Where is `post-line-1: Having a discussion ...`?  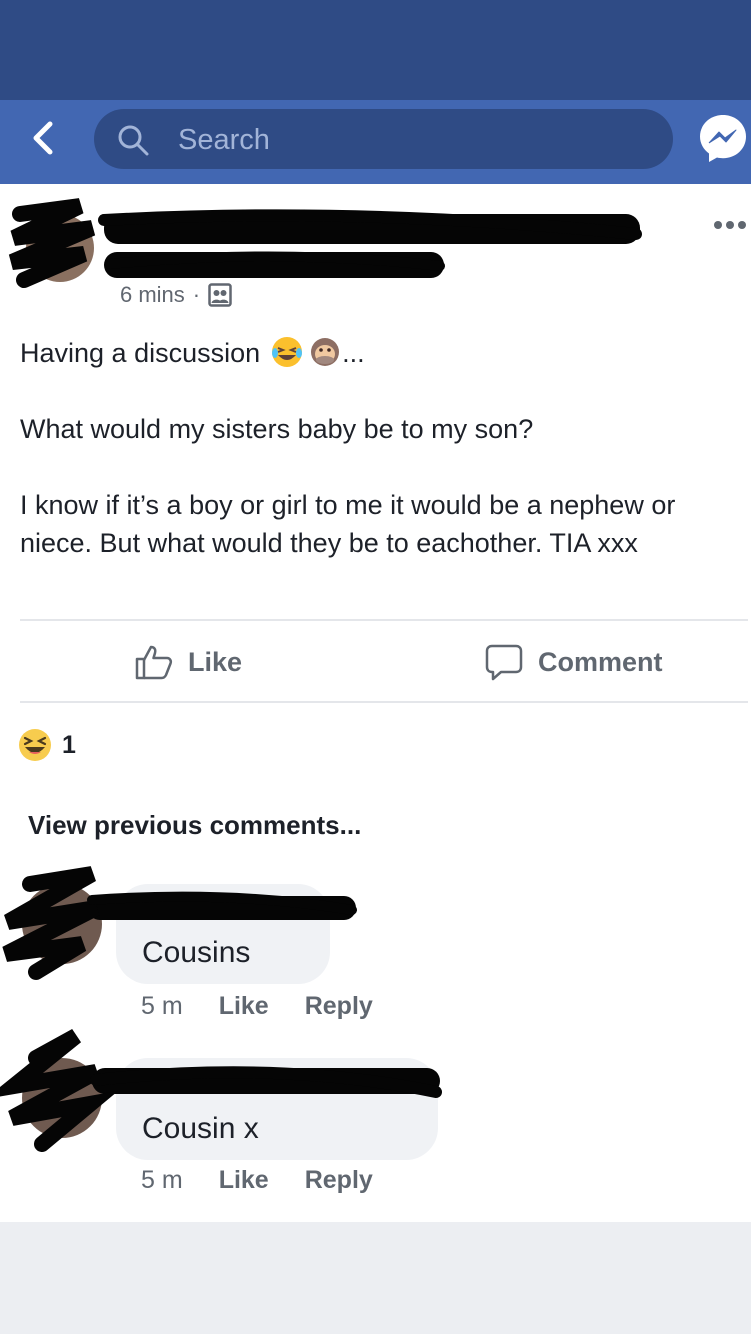
post-line-1: Having a discussion ... is located at coordinates (375, 353).